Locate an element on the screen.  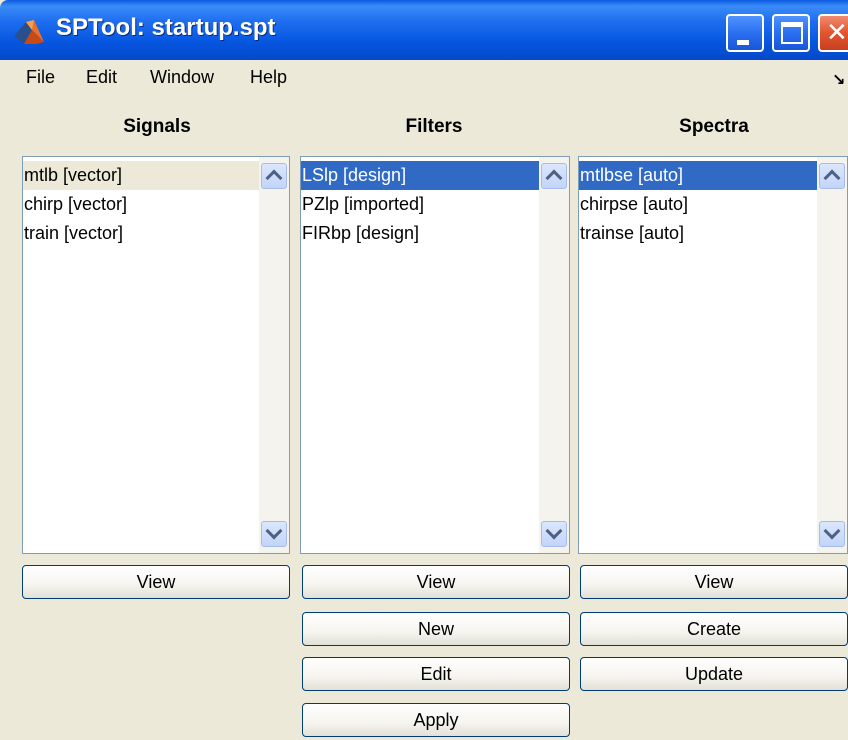
signals-scrollbar is located at coordinates (274, 355).